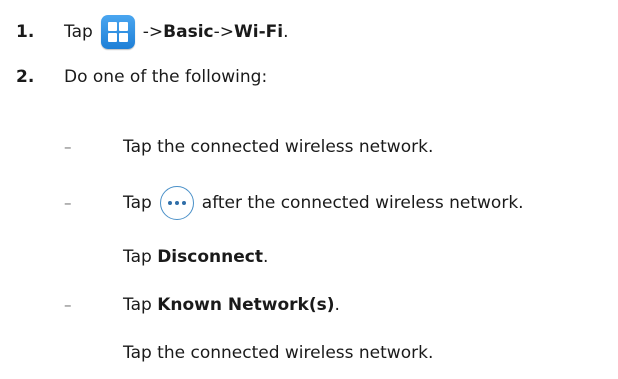 Image resolution: width=618 pixels, height=379 pixels. What do you see at coordinates (166, 77) in the screenshot?
I see `step-2-text: Do one of the following:` at bounding box center [166, 77].